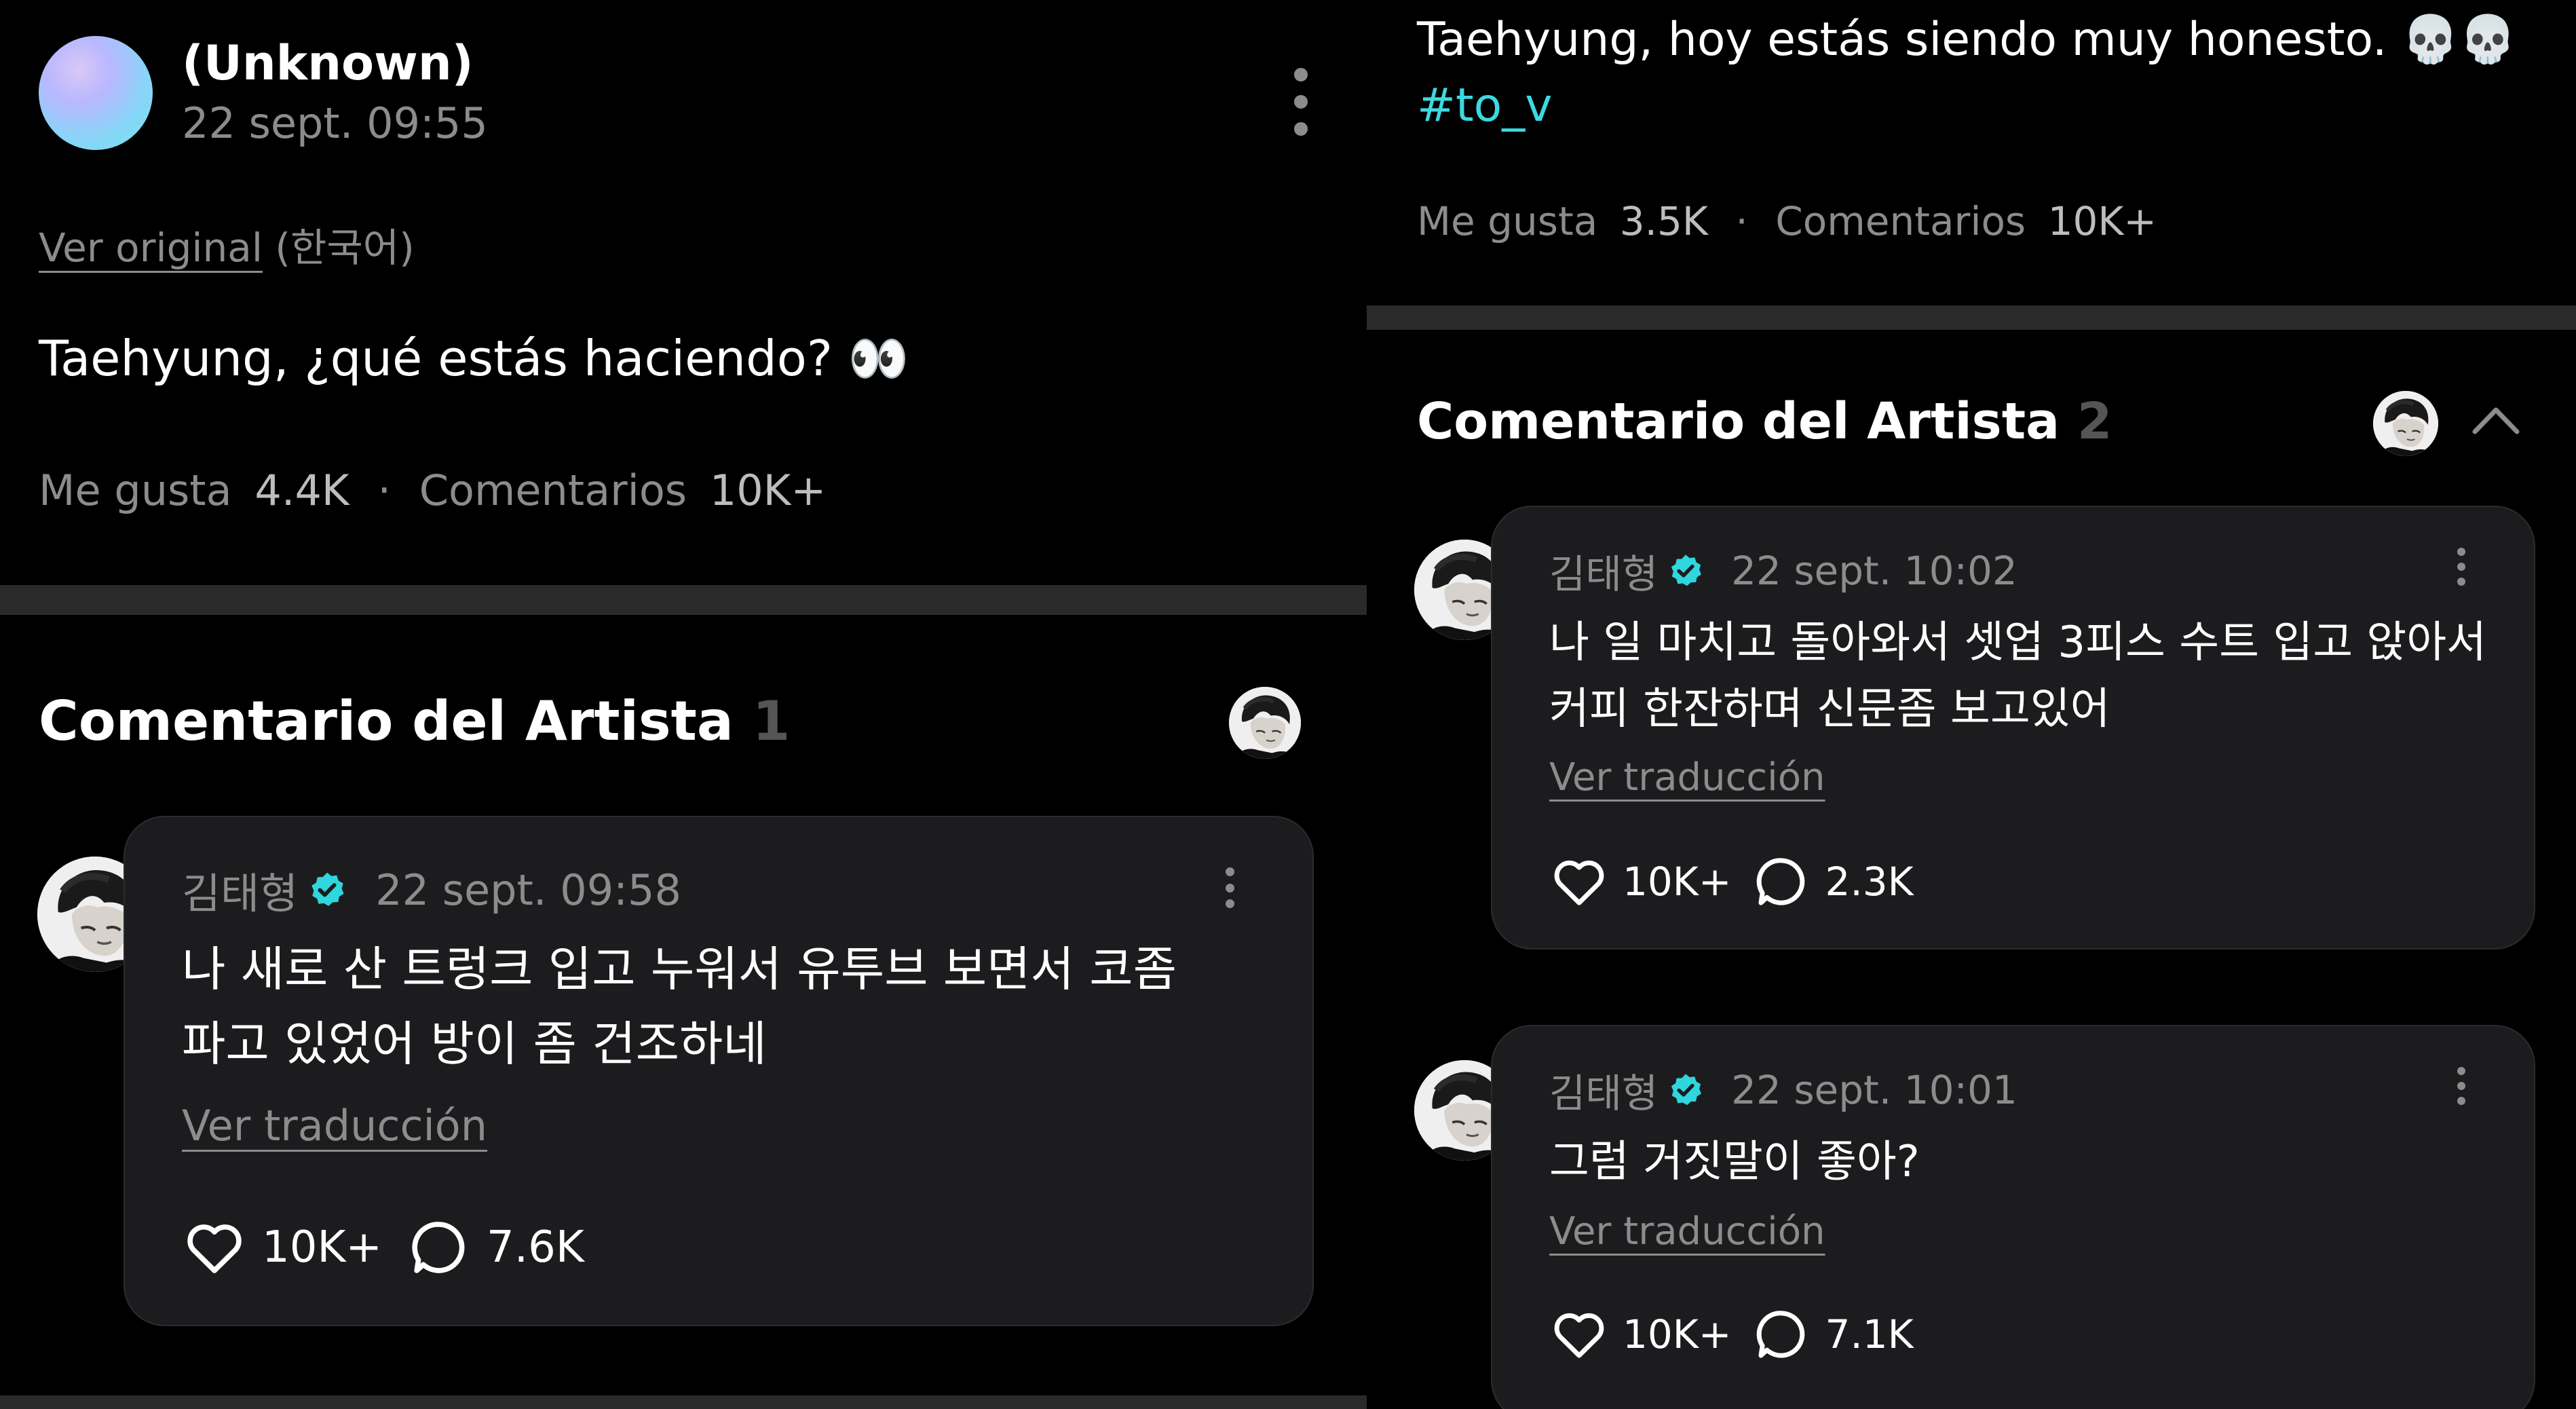  I want to click on comment-timestamp: 22 sept. 10:01, so click(1874, 1090).